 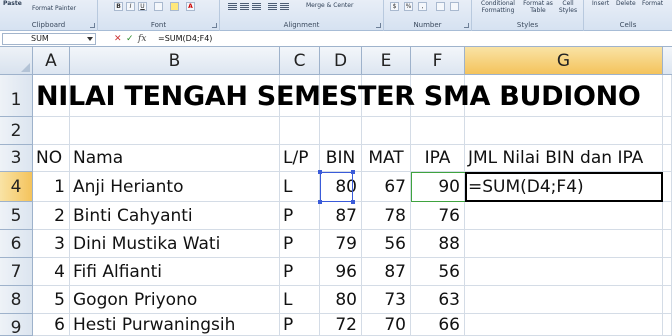 I want to click on table-cell-nama: Hesti Purwaningsih, so click(x=175, y=325).